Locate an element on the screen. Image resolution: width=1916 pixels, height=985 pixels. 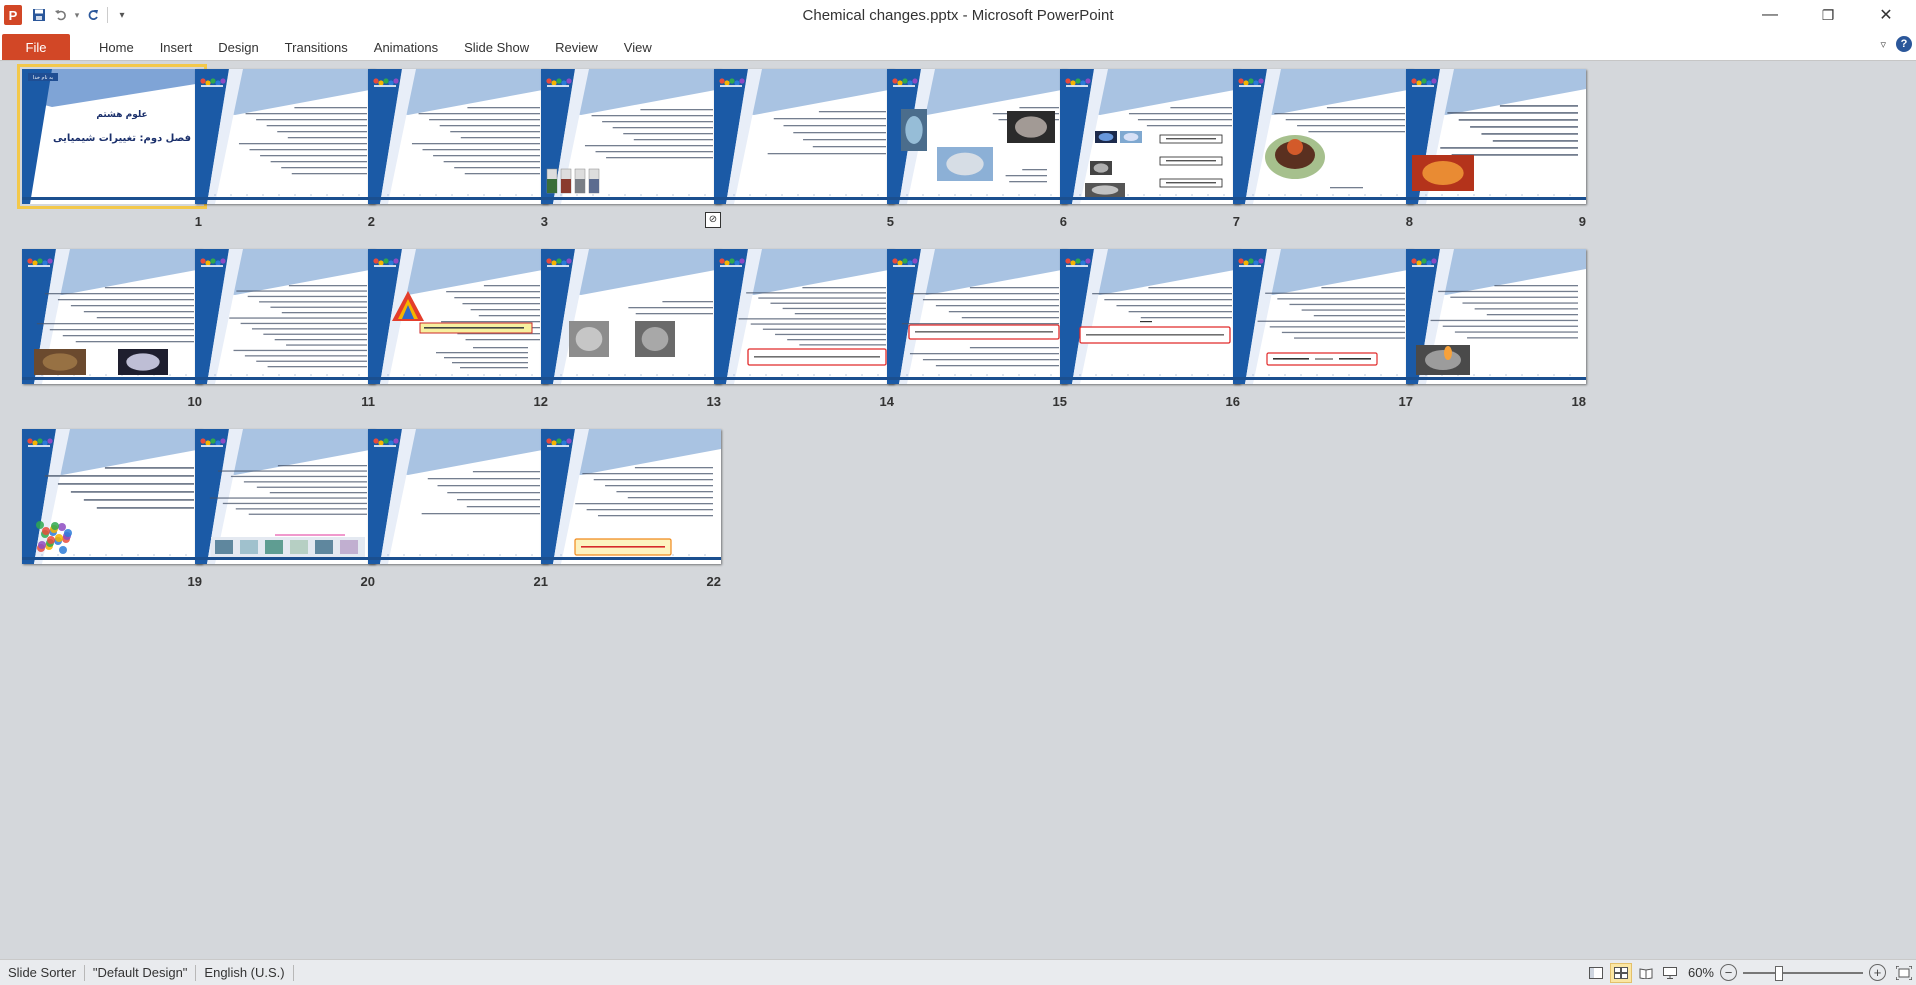
slide-thumbnail: 7 is located at coordinates (1150, 151).